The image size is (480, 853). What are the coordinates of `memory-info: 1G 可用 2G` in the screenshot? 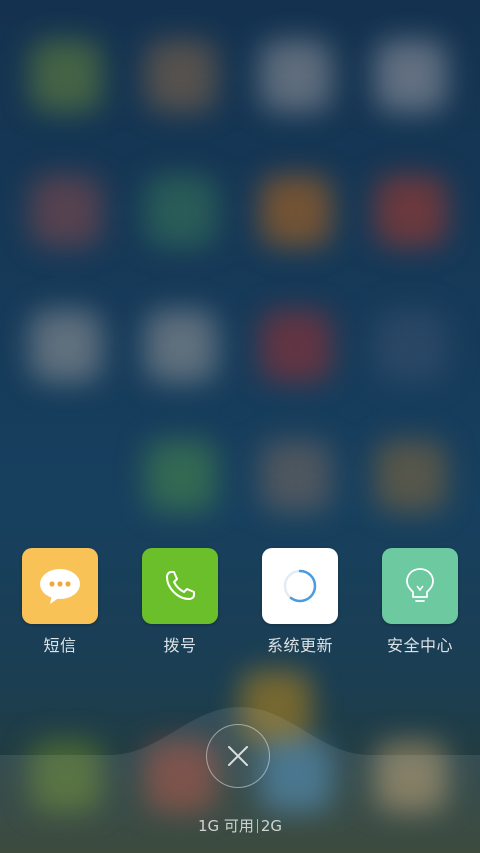 It's located at (240, 825).